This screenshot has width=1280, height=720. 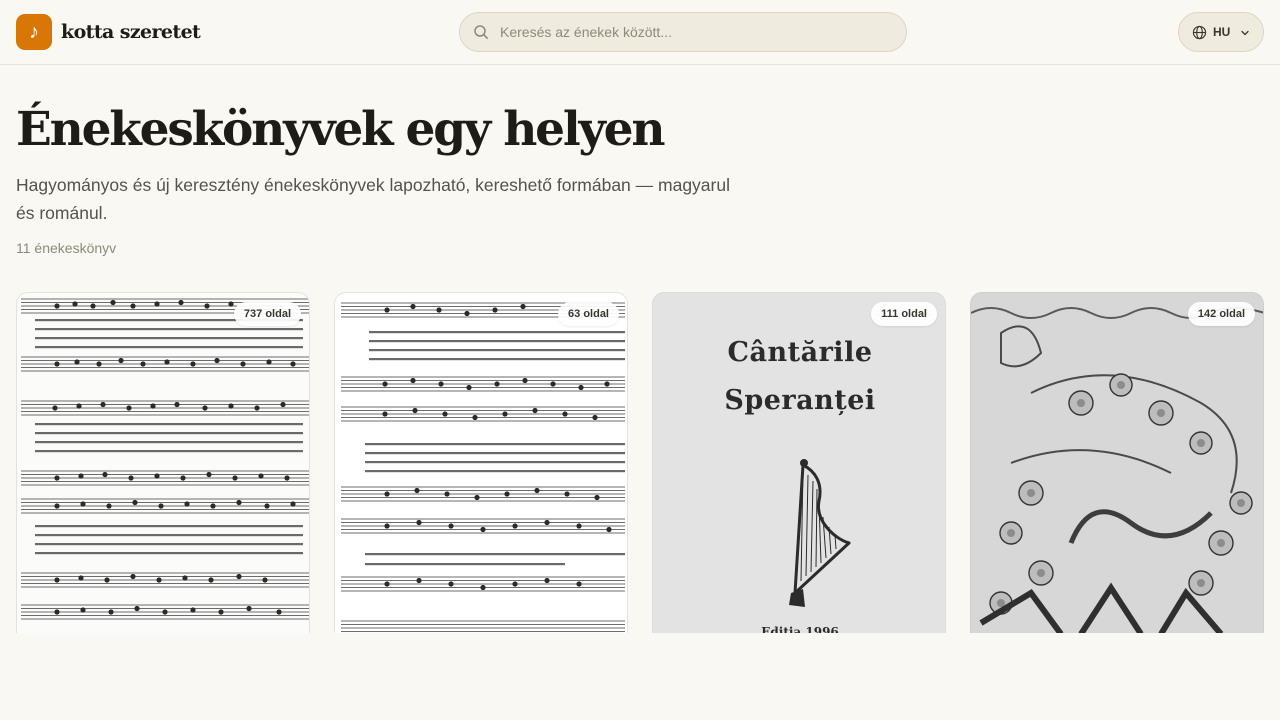 I want to click on music-note-icon: ♪, so click(x=34, y=32).